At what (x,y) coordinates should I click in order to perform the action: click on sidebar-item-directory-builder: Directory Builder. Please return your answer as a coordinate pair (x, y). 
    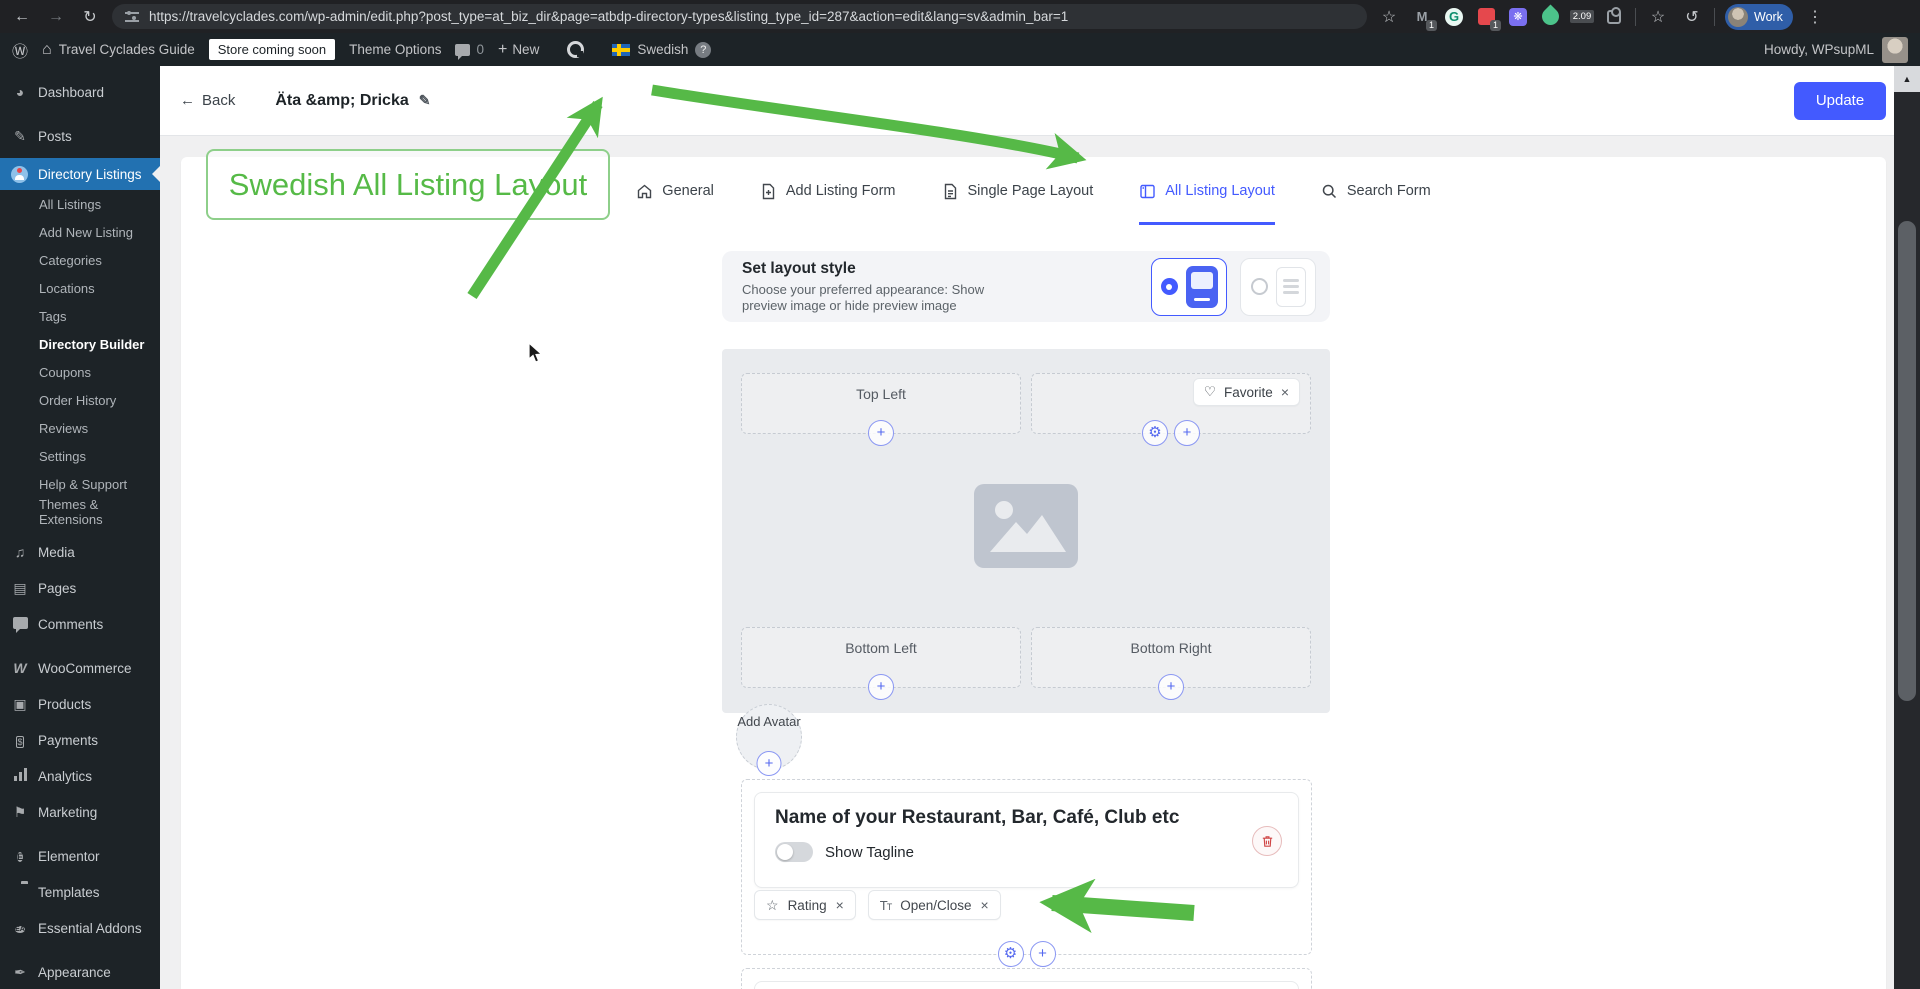
    Looking at the image, I should click on (80, 344).